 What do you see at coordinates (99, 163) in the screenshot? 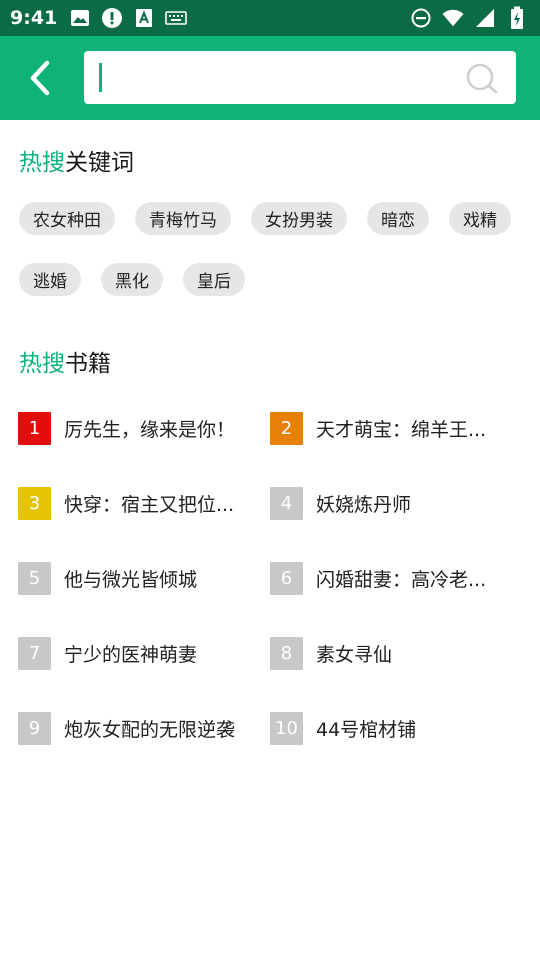
I see `hot-keywords-title-rest: 关键词` at bounding box center [99, 163].